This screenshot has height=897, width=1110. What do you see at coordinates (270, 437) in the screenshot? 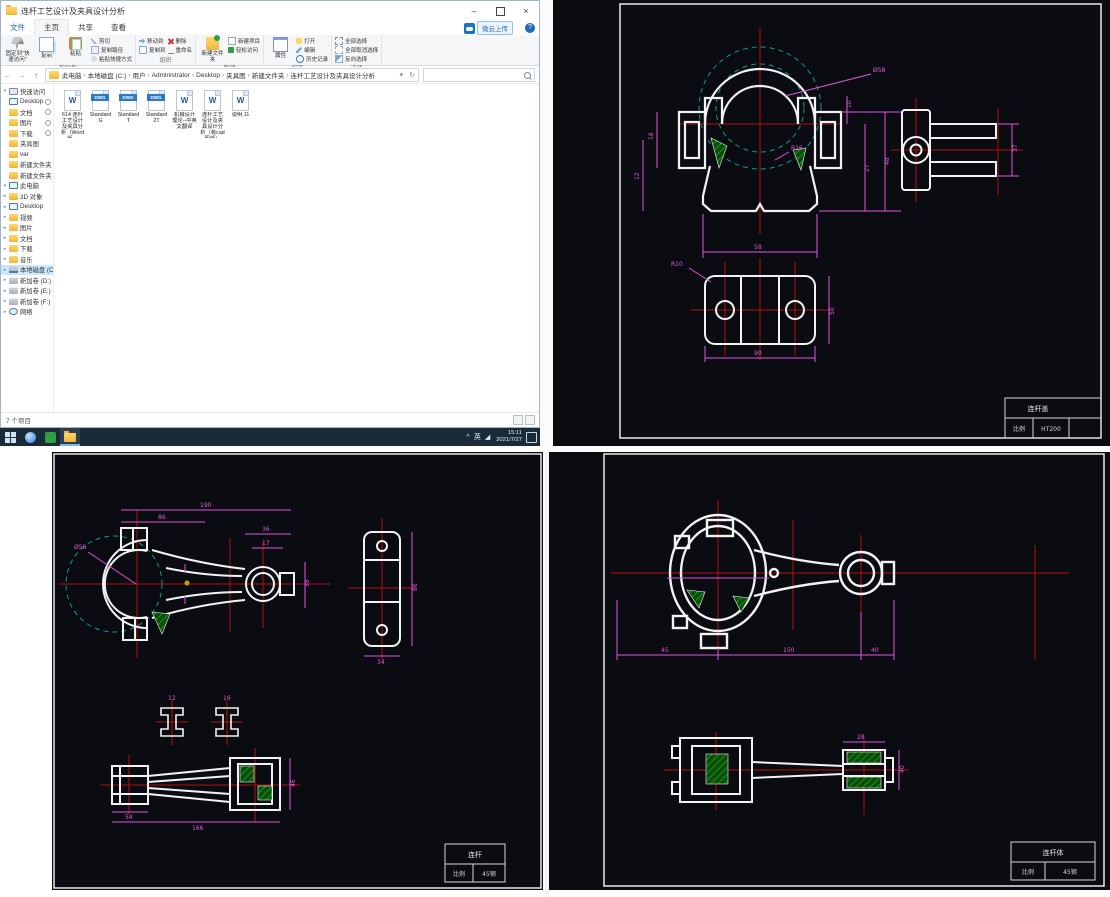
I see `taskbar: ^ 英 ◢ 15:11 2021/7/27` at bounding box center [270, 437].